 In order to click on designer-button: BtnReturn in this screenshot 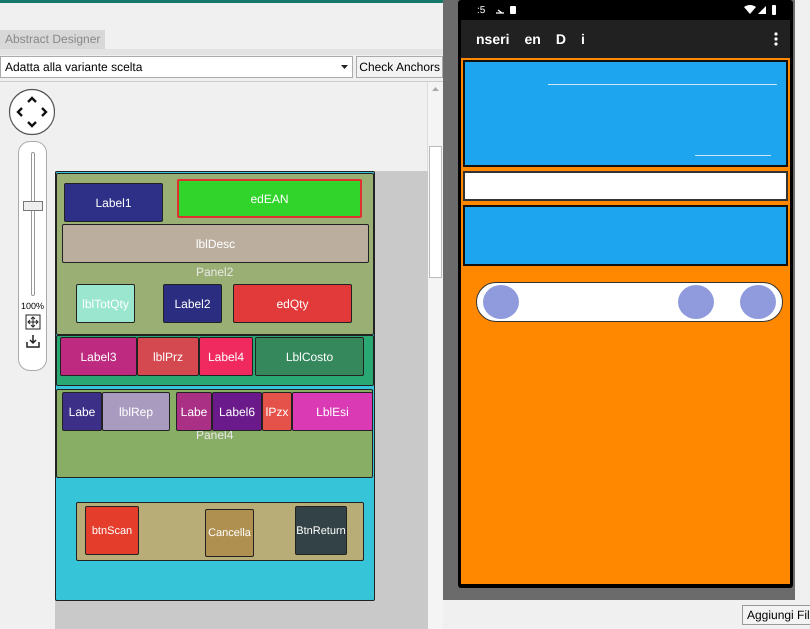, I will do `click(321, 530)`.